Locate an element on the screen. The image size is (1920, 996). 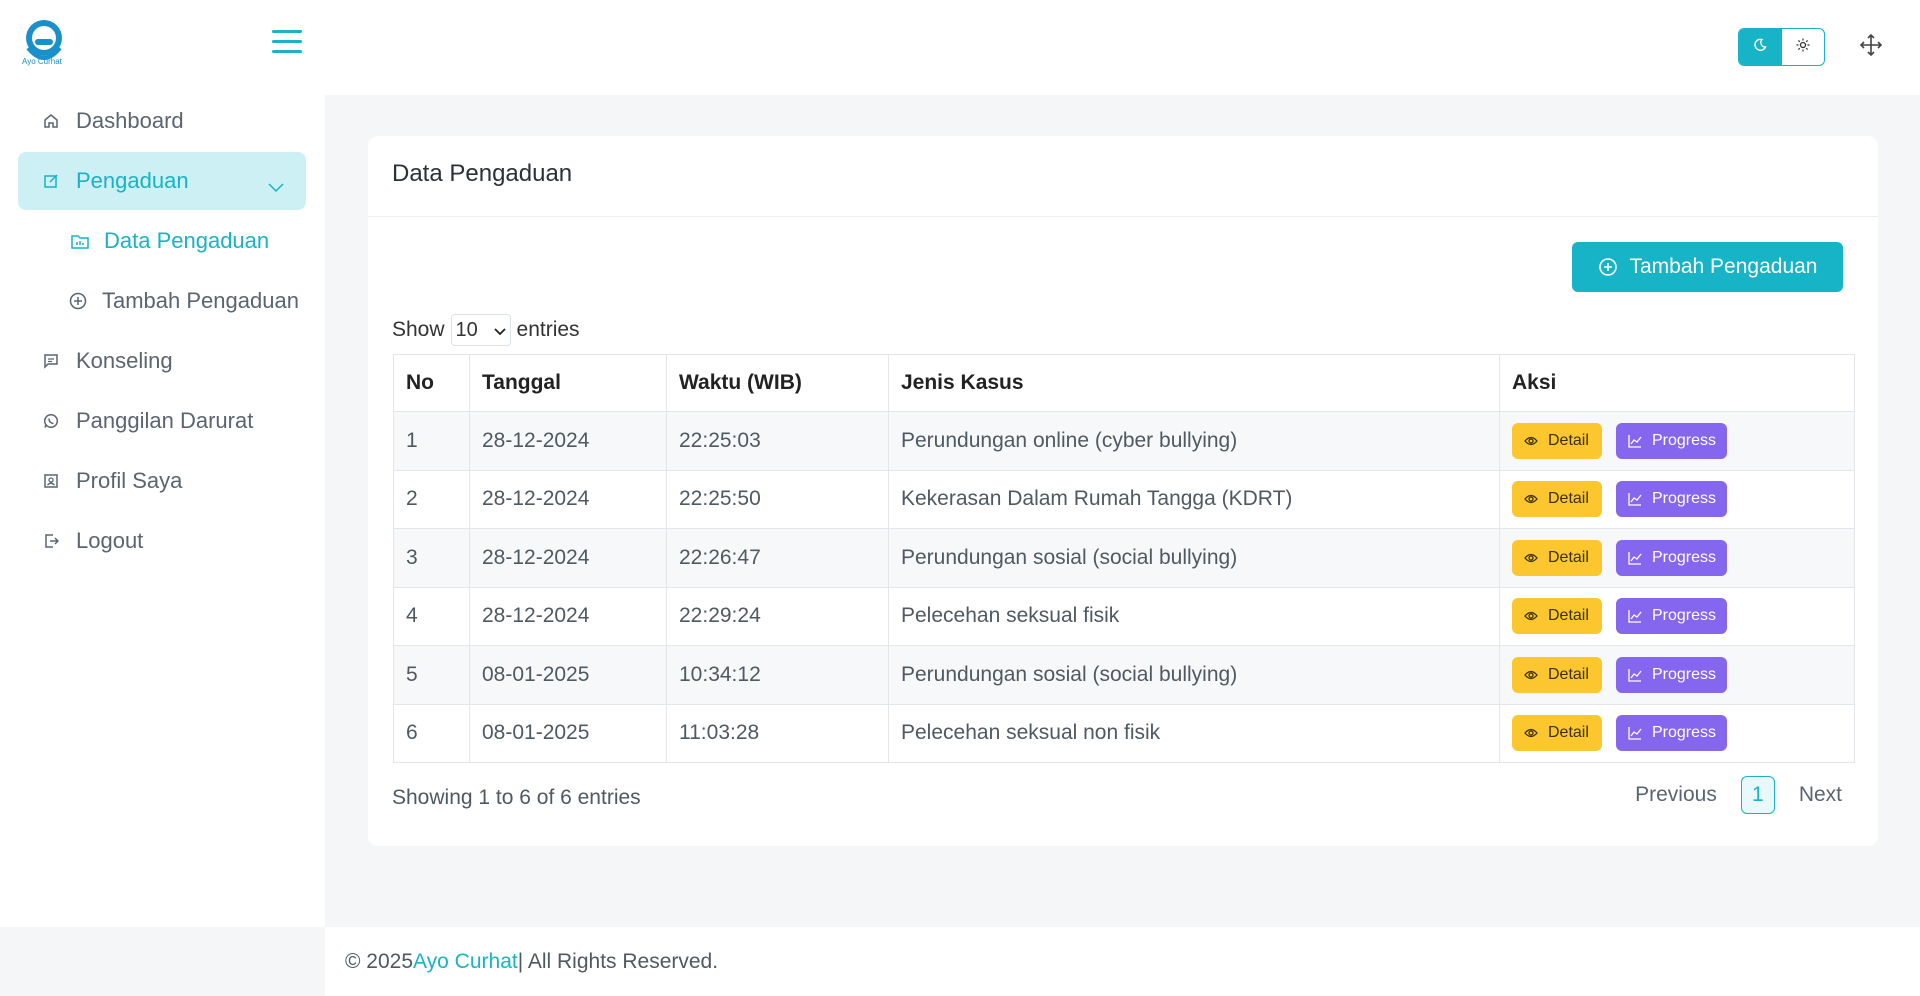
card-divider is located at coordinates (1123, 216).